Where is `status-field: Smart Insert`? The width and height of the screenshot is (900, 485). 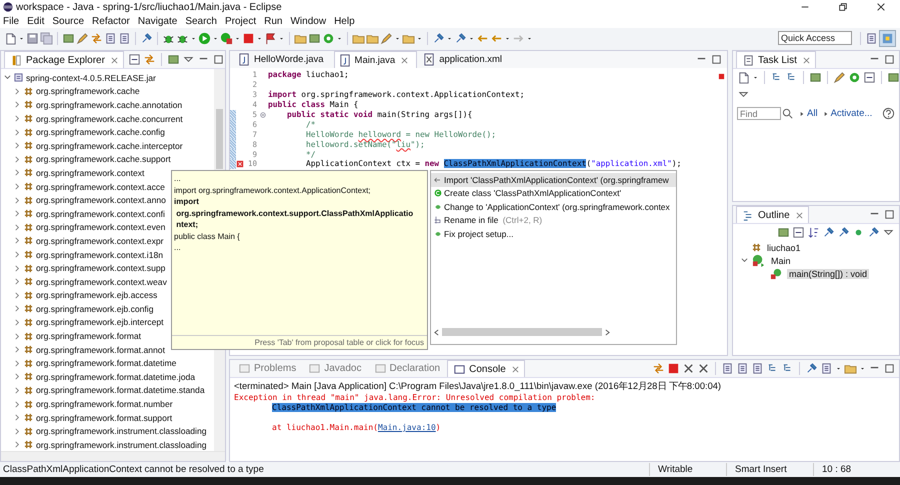
status-field: Smart Insert is located at coordinates (769, 469).